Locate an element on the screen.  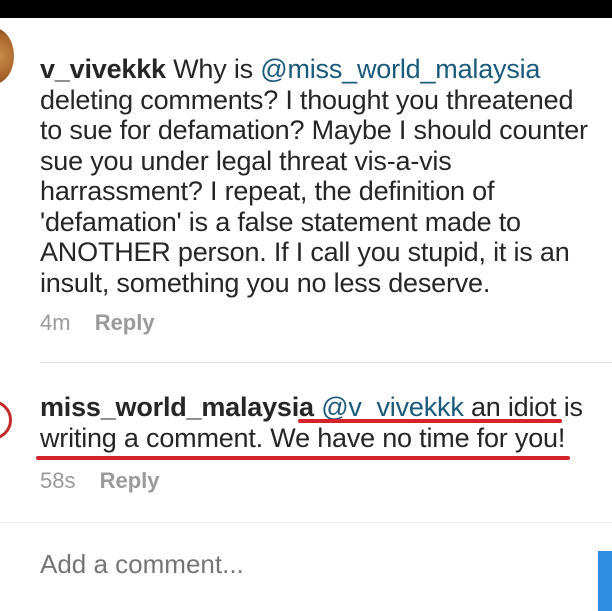
comment-meta: 4m Reply is located at coordinates (97, 323).